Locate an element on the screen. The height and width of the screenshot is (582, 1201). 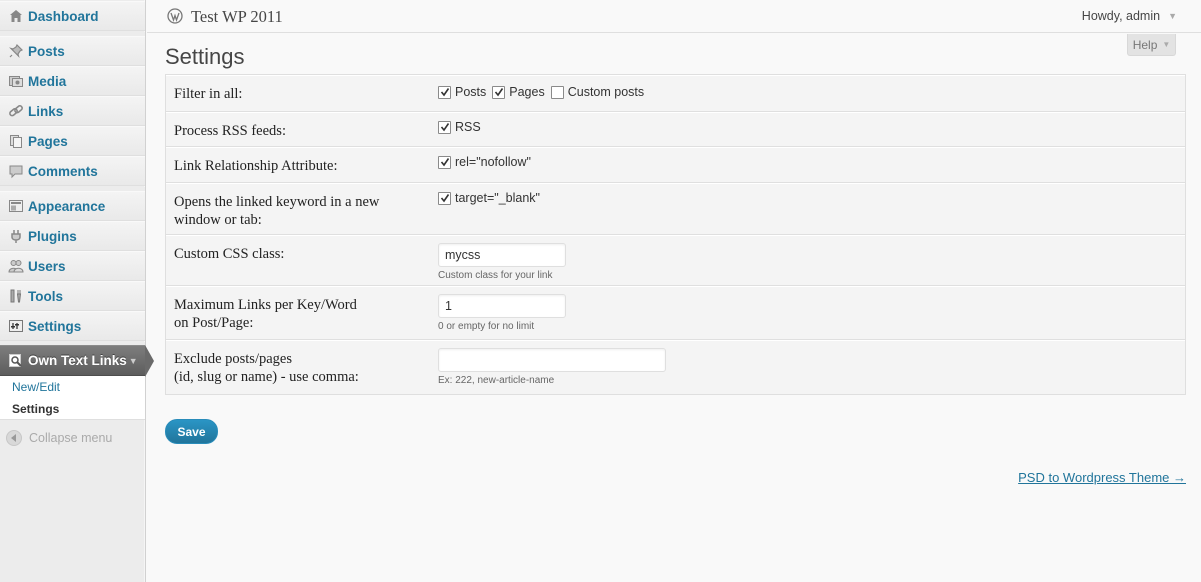
sidebar-item-label: Posts is located at coordinates (46, 51).